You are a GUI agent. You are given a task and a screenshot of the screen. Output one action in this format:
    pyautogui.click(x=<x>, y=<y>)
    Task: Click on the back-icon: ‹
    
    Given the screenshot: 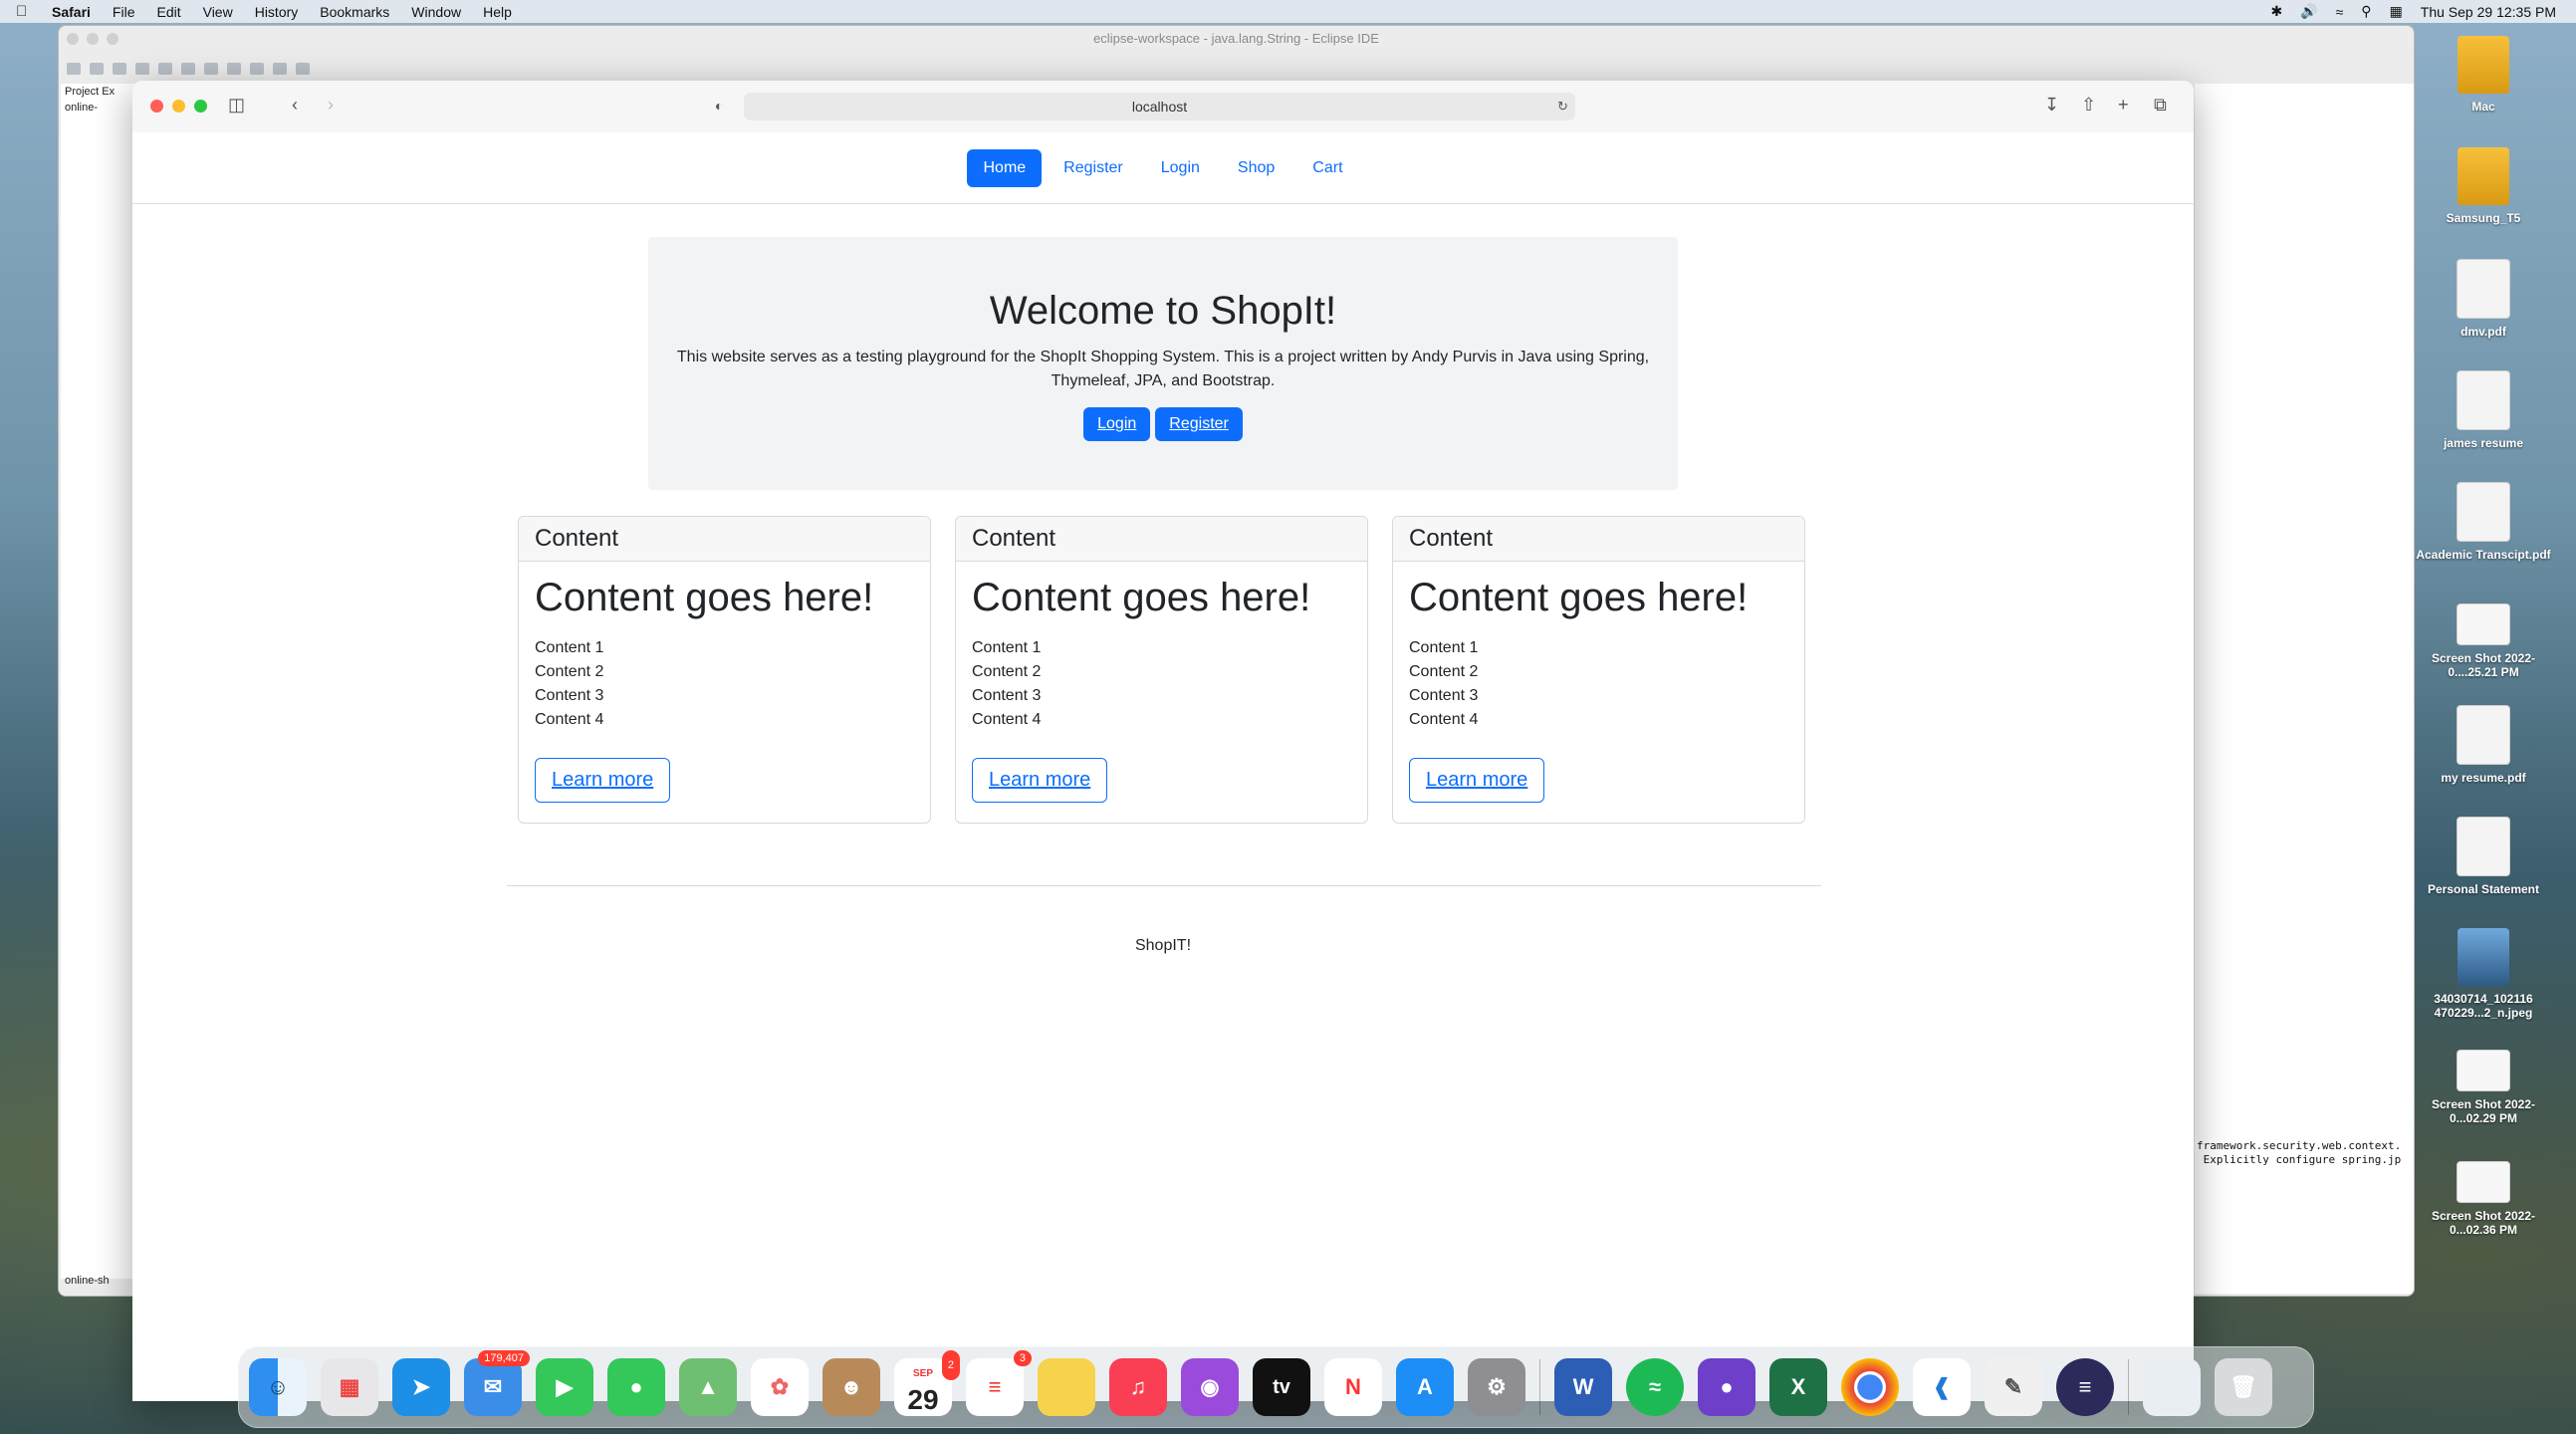 What is the action you would take?
    pyautogui.click(x=295, y=105)
    